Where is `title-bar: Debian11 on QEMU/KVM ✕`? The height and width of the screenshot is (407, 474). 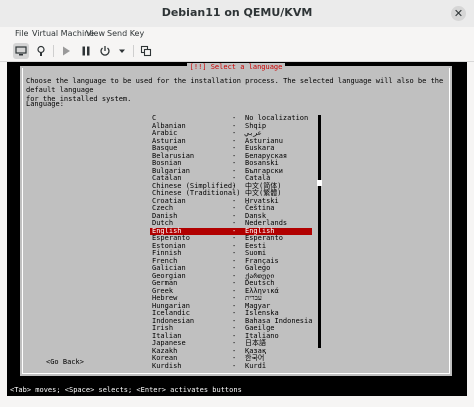
title-bar: Debian11 on QEMU/KVM ✕ is located at coordinates (237, 14).